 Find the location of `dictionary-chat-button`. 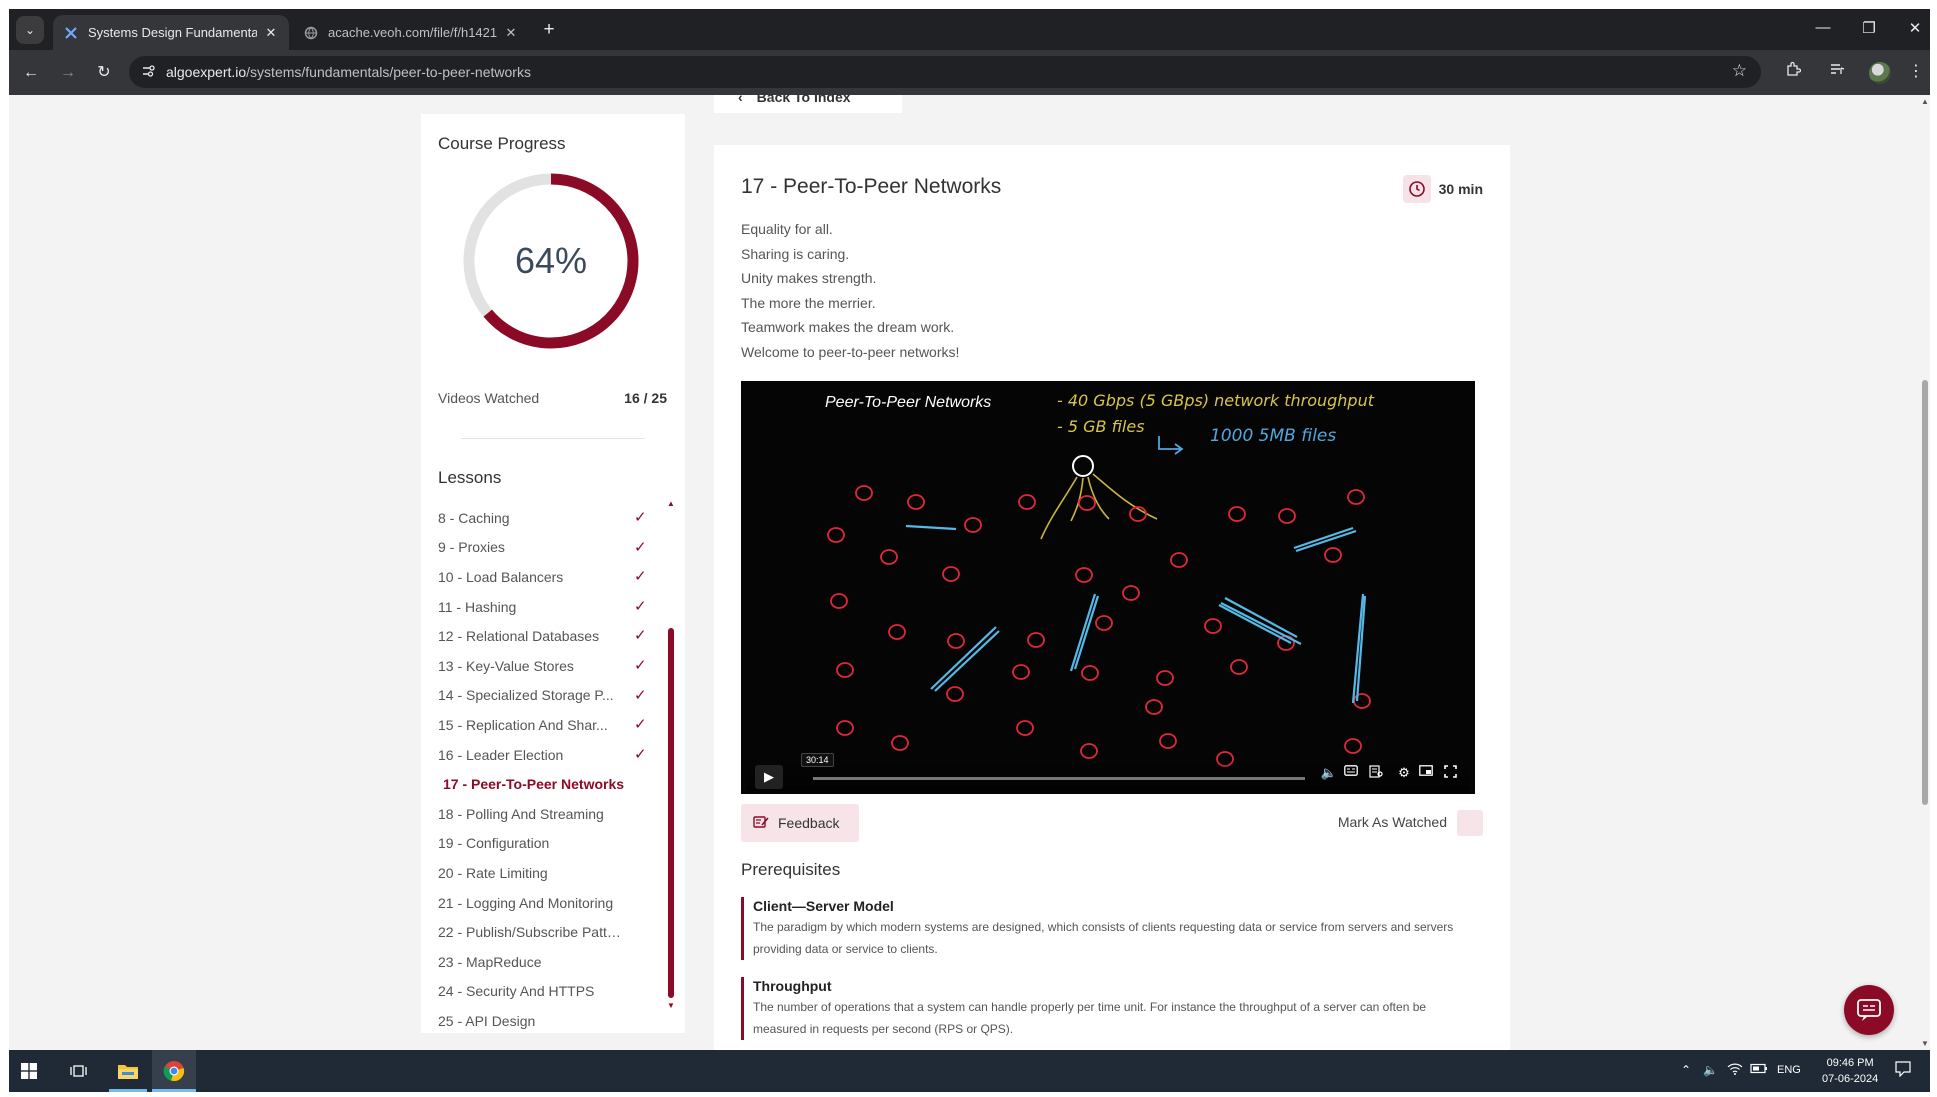

dictionary-chat-button is located at coordinates (1869, 1010).